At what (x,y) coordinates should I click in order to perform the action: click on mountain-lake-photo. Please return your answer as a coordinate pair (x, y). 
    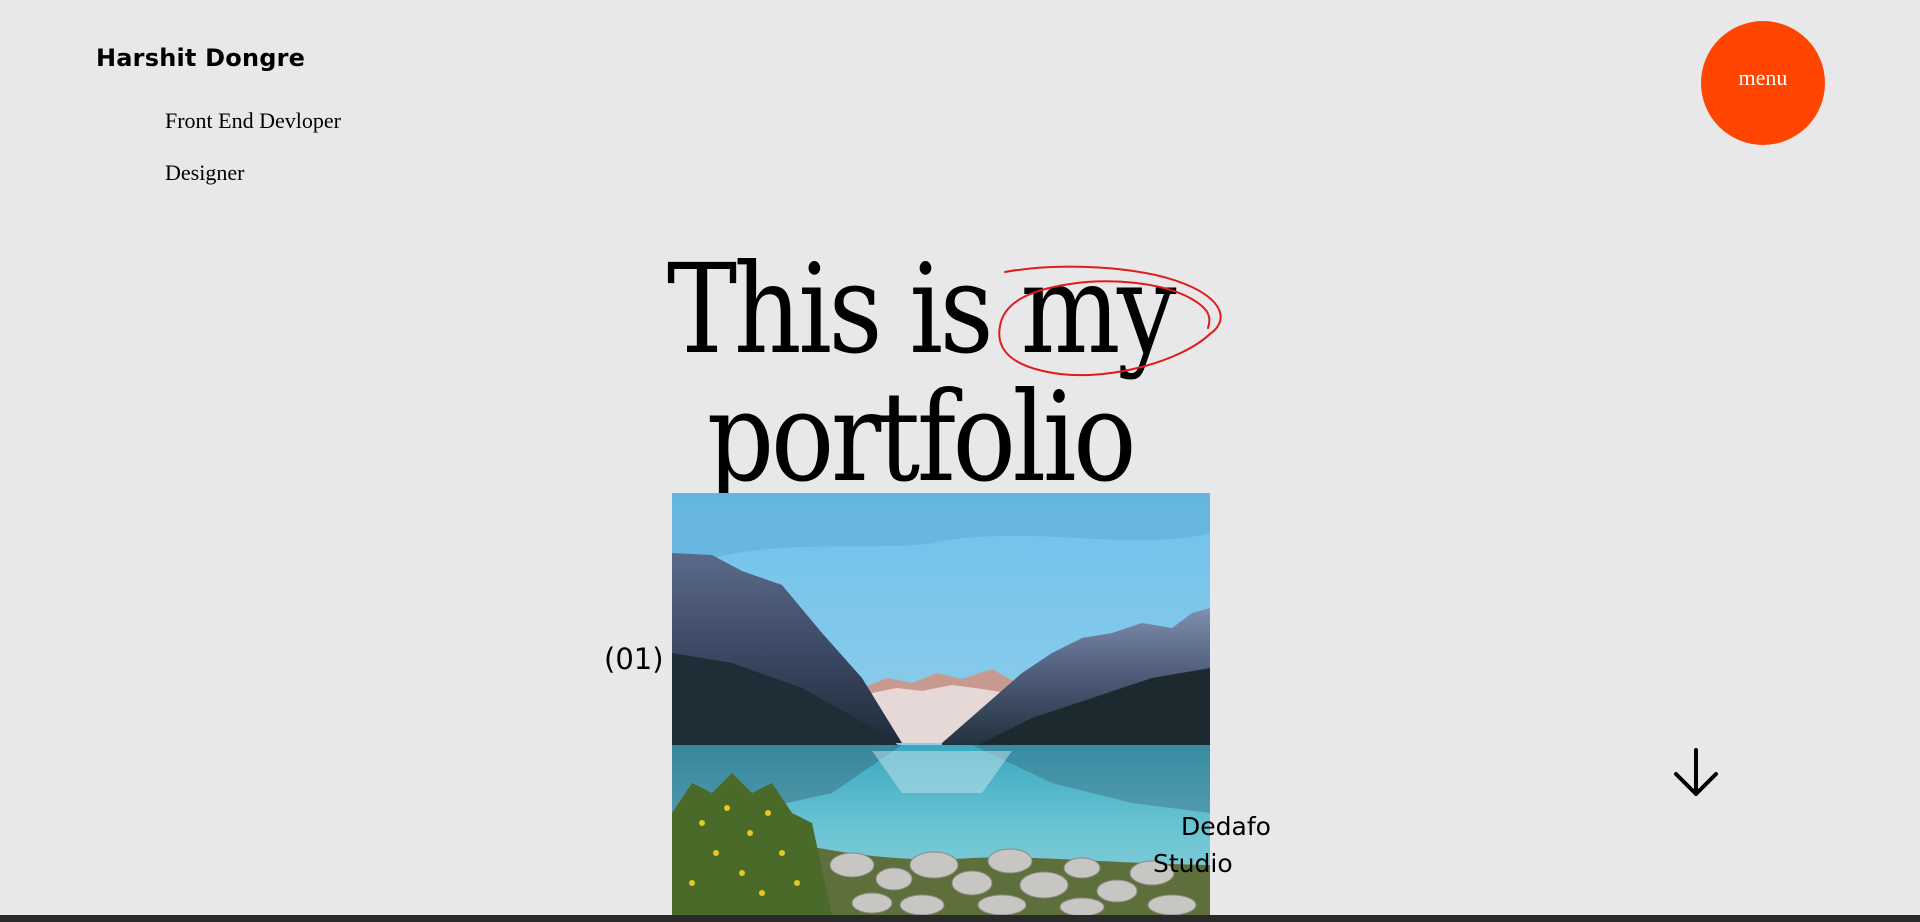
    Looking at the image, I should click on (941, 704).